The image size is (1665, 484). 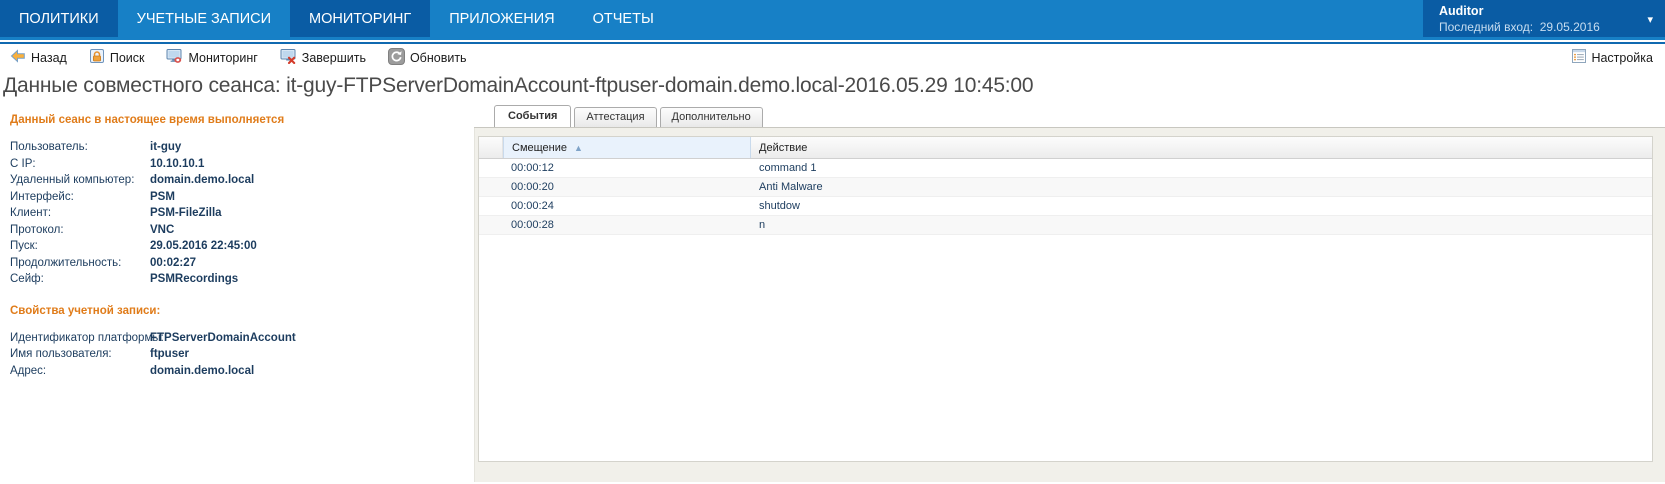 I want to click on tab-bar: События Аттестация Дополнительно, so click(x=1069, y=116).